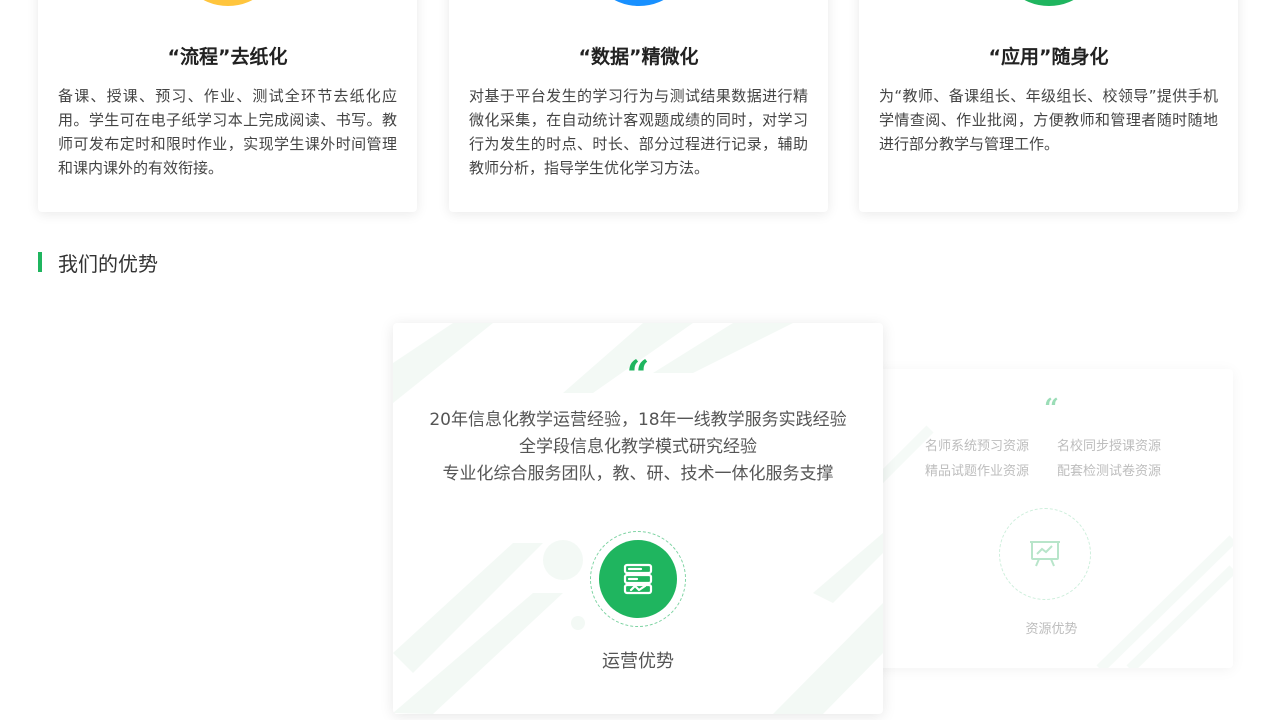  What do you see at coordinates (108, 263) in the screenshot?
I see `section-title: 我们的优势` at bounding box center [108, 263].